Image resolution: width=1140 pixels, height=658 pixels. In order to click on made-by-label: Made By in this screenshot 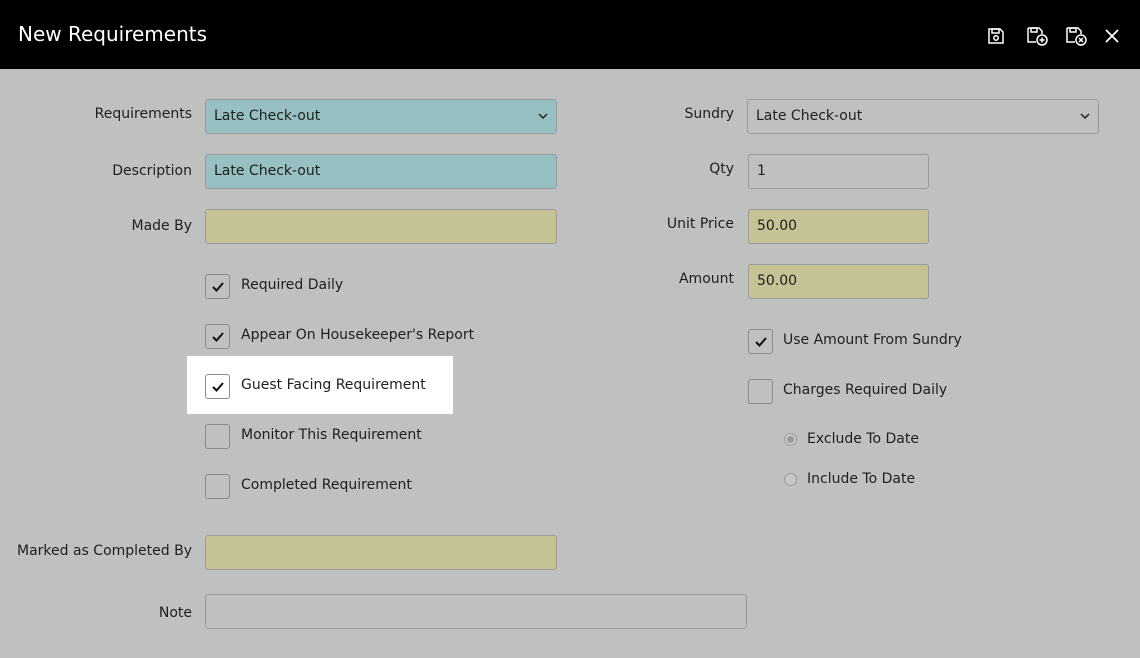, I will do `click(162, 226)`.